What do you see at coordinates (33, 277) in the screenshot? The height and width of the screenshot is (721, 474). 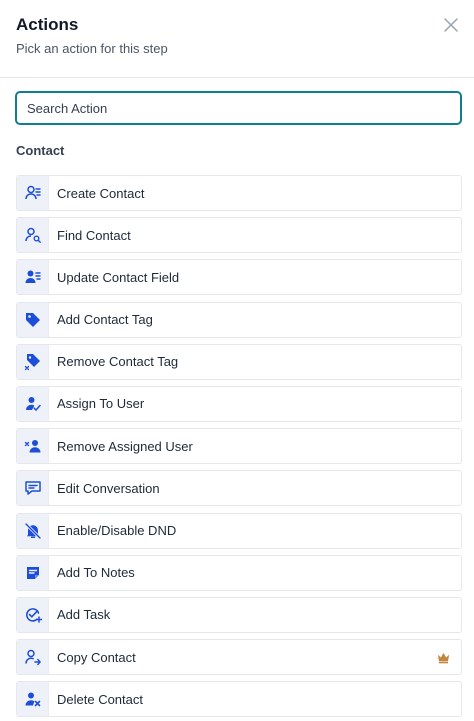 I see `update-contact-field-icon` at bounding box center [33, 277].